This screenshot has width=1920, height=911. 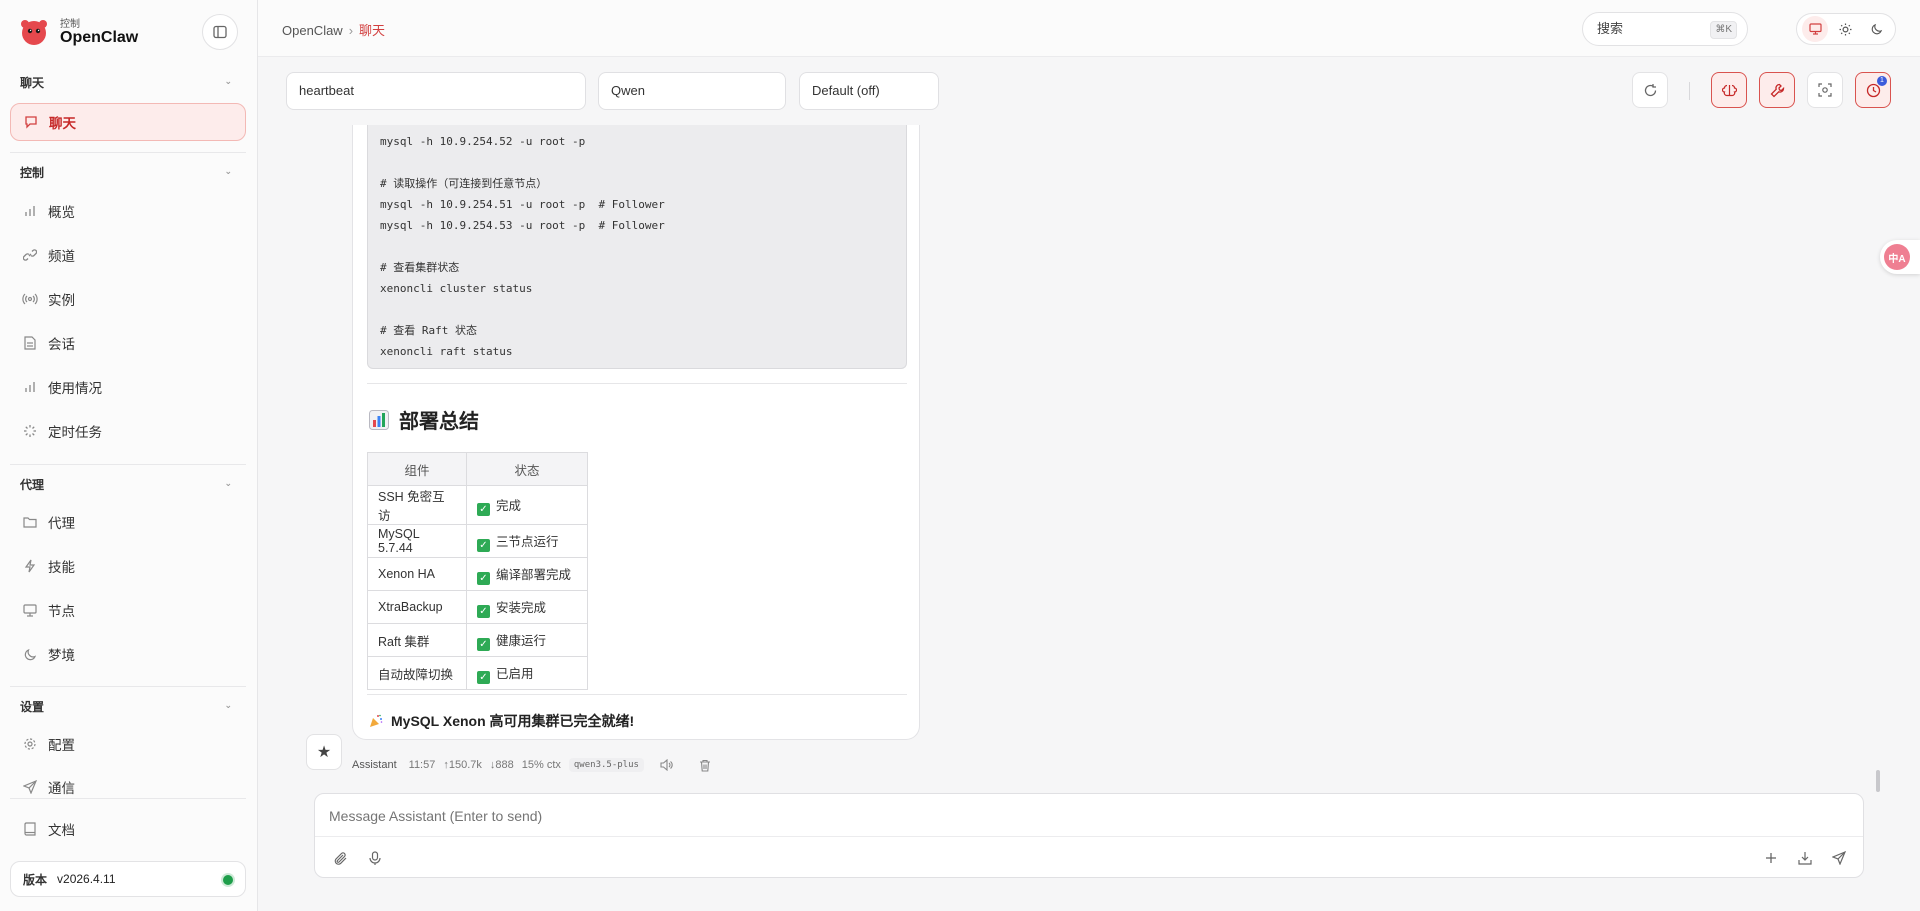 I want to click on section-settings: 设置 ⌄, so click(x=129, y=707).